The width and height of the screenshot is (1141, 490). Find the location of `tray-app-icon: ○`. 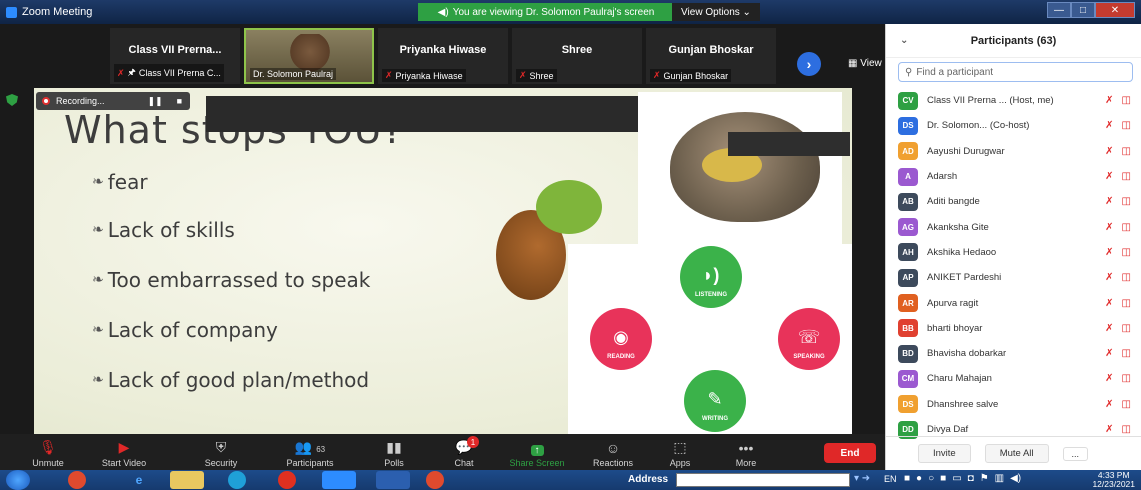

tray-app-icon: ○ is located at coordinates (931, 478).